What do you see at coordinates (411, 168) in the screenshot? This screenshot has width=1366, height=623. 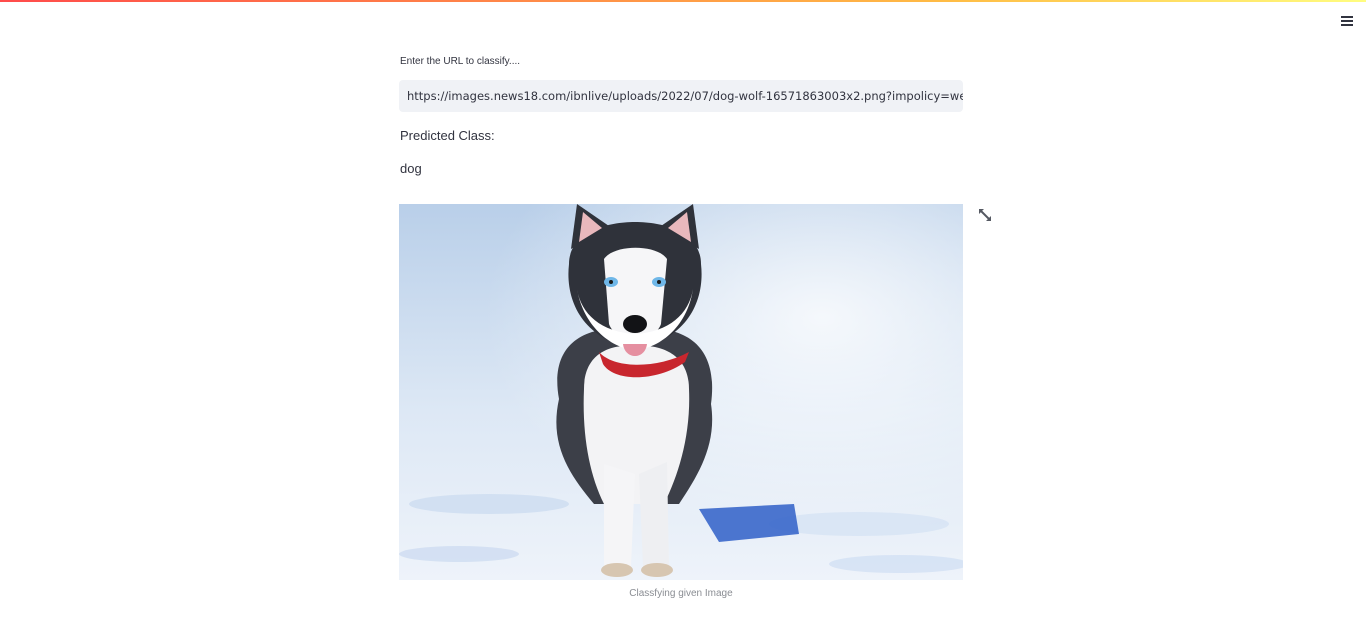 I see `predicted-class-value: dog` at bounding box center [411, 168].